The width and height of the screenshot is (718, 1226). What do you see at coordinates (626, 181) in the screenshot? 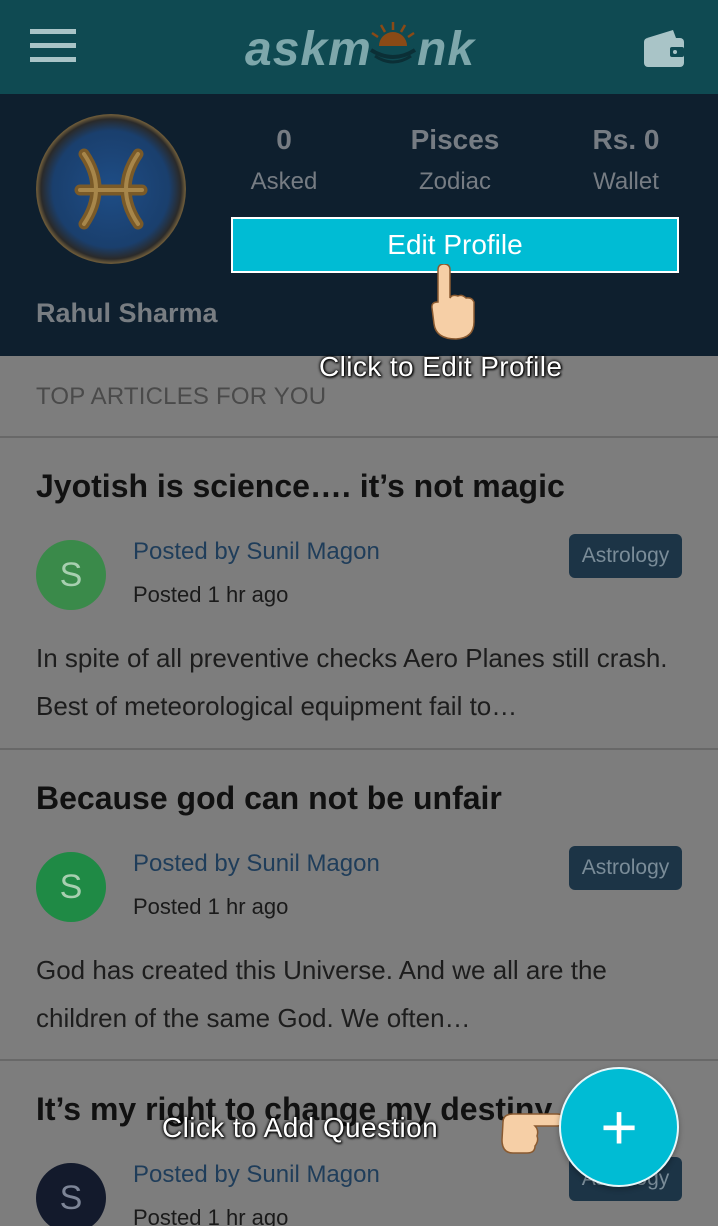
I see `stat-label: Wallet` at bounding box center [626, 181].